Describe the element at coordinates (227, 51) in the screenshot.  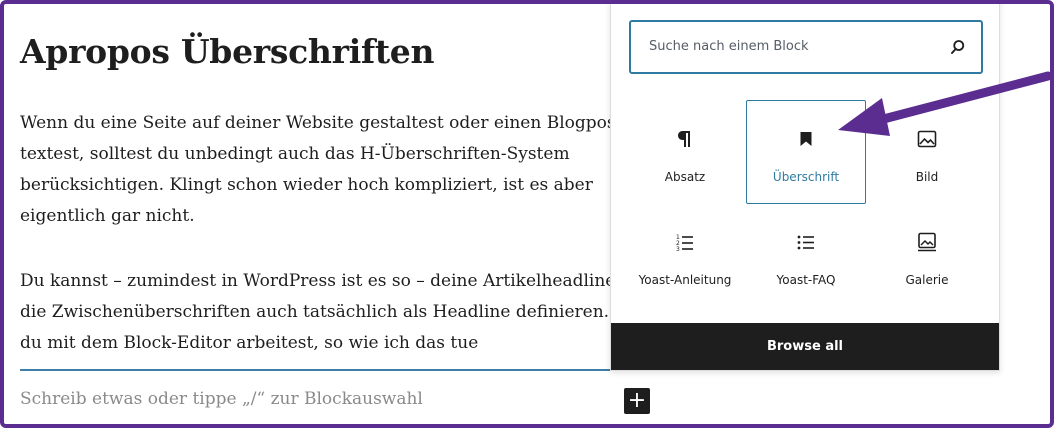
I see `post-title: Apropos Überschriften` at that location.